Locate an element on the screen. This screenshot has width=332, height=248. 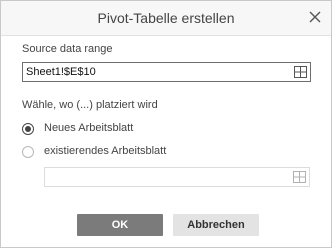
dialog-titlebar: Pivot-Tabelle erstellen is located at coordinates (166, 18).